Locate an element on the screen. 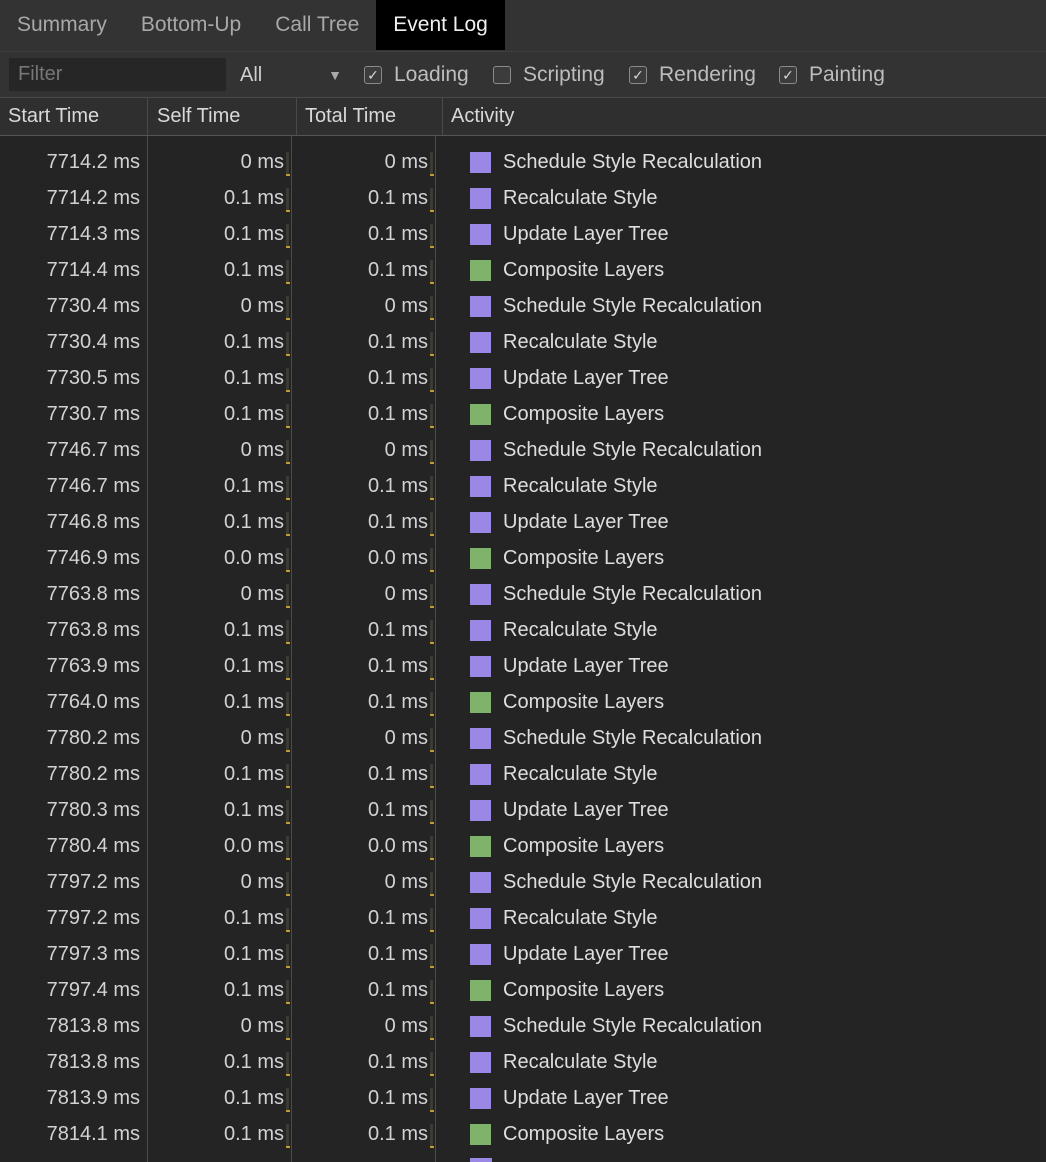 This screenshot has height=1162, width=1046. activity-cell: Composite Layers is located at coordinates (567, 414).